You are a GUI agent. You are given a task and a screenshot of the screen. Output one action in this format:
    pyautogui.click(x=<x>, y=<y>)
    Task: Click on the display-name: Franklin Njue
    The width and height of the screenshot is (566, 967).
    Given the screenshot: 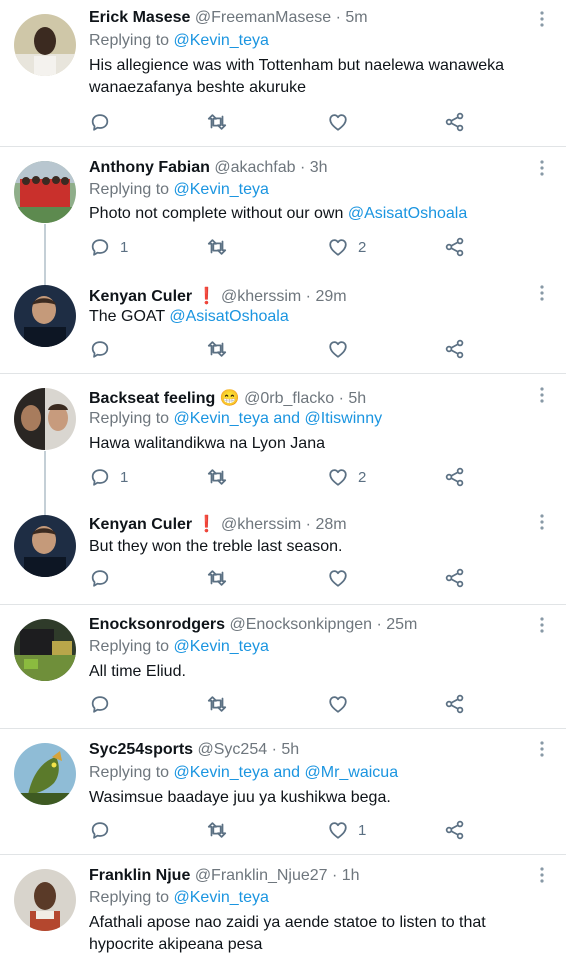 What is the action you would take?
    pyautogui.click(x=139, y=875)
    